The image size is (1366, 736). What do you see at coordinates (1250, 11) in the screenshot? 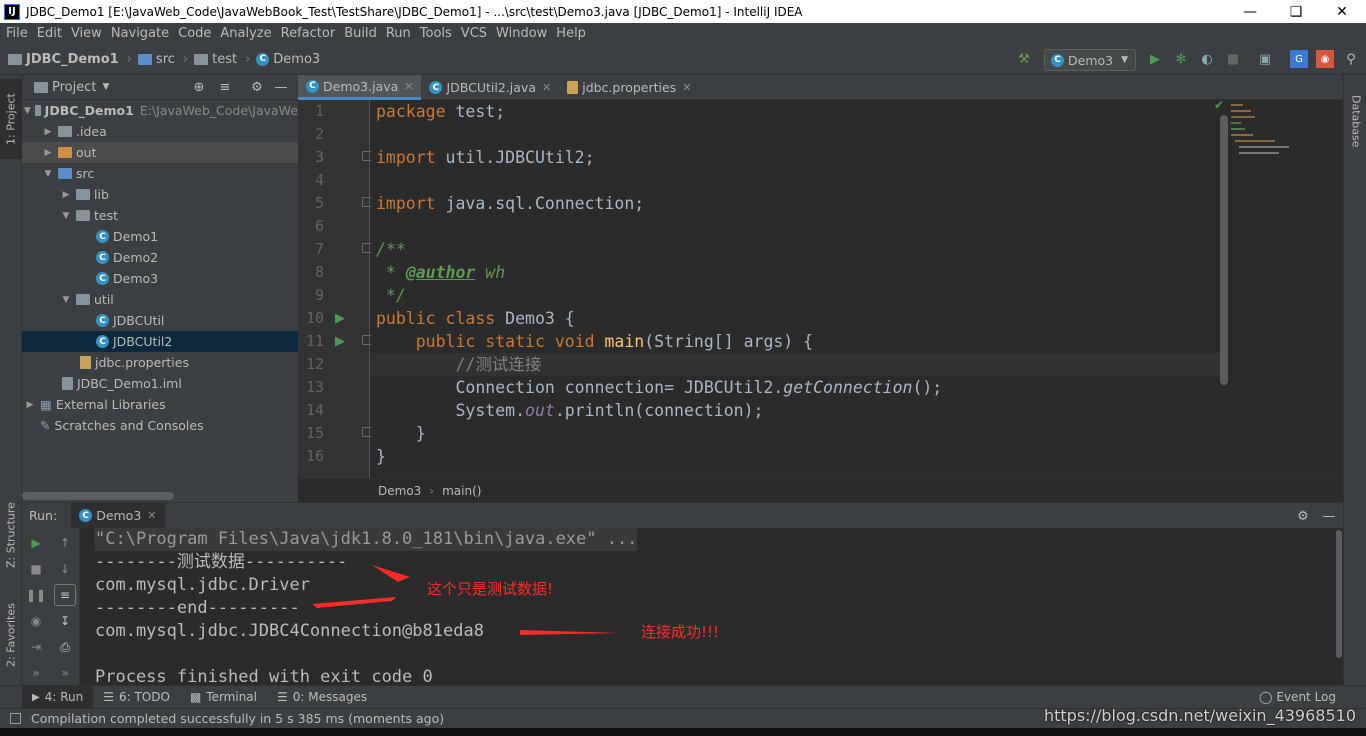
I see `minimize-button: —` at bounding box center [1250, 11].